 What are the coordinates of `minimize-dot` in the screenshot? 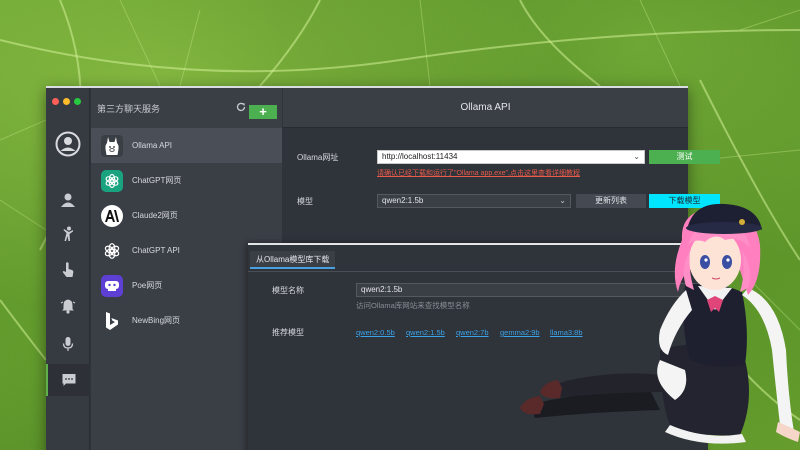 It's located at (66, 101).